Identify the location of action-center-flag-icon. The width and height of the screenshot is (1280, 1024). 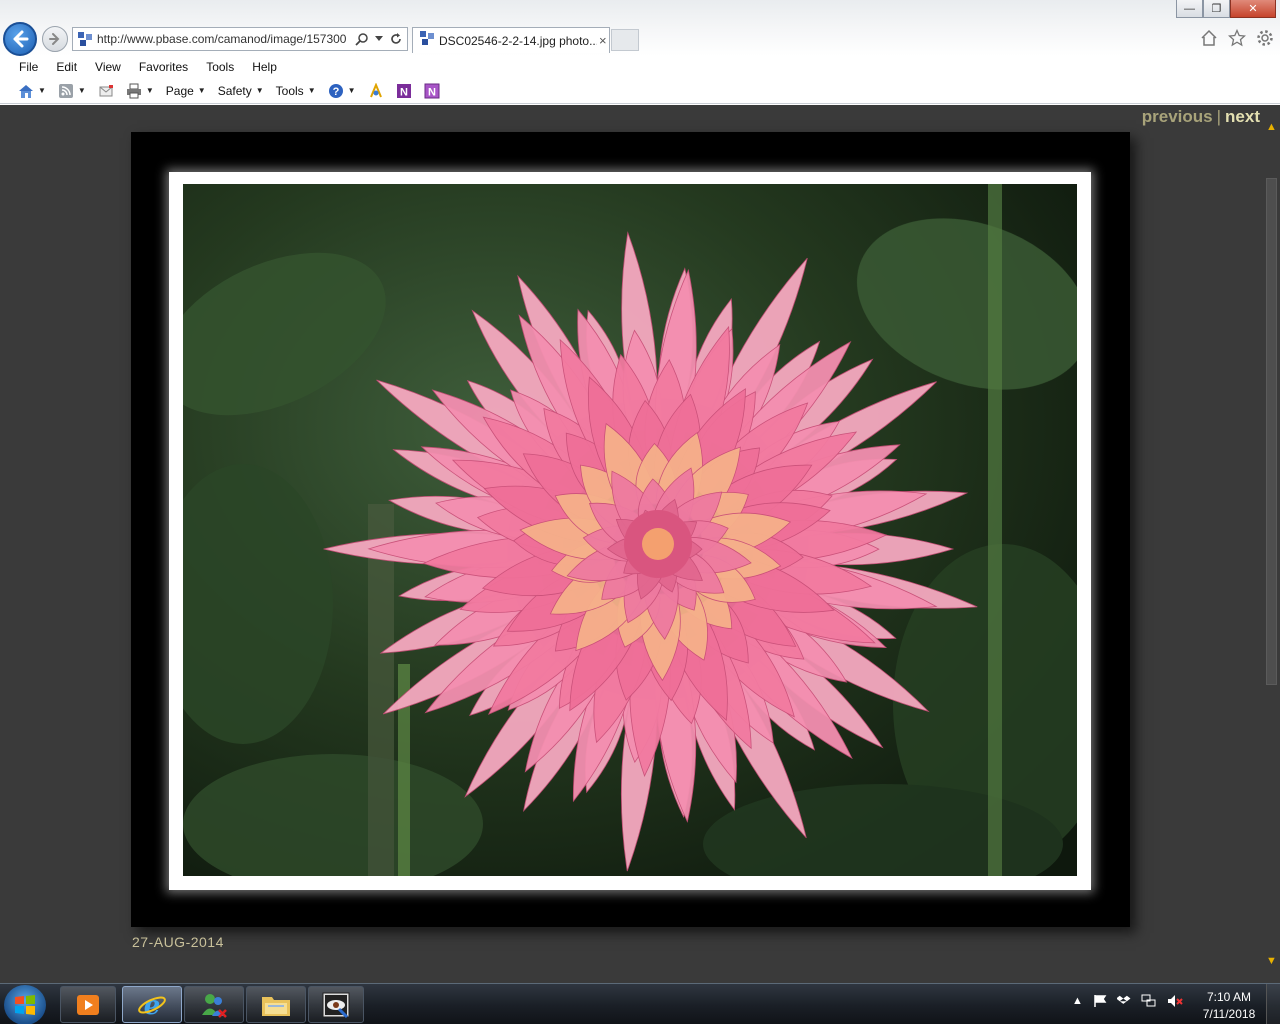
(1100, 1001).